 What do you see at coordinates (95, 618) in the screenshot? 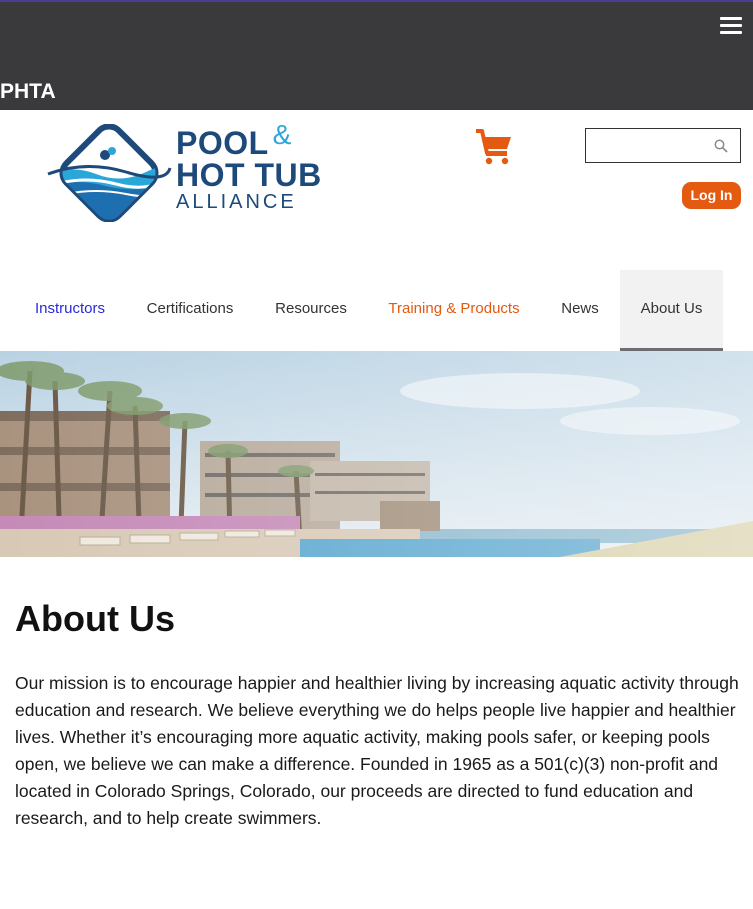
I see `page-title: About Us` at bounding box center [95, 618].